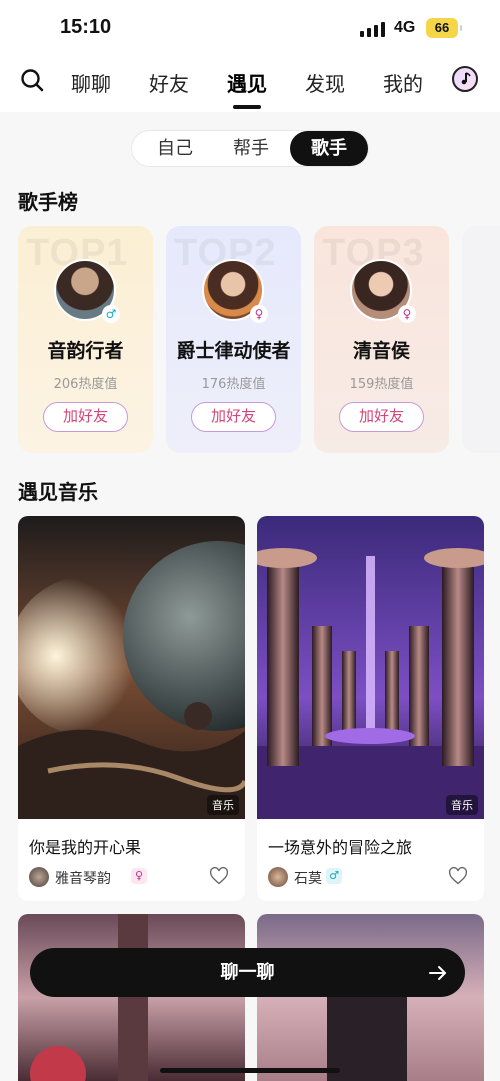 The image size is (500, 1081). I want to click on singer-ranking-title: 歌手榜, so click(48, 202).